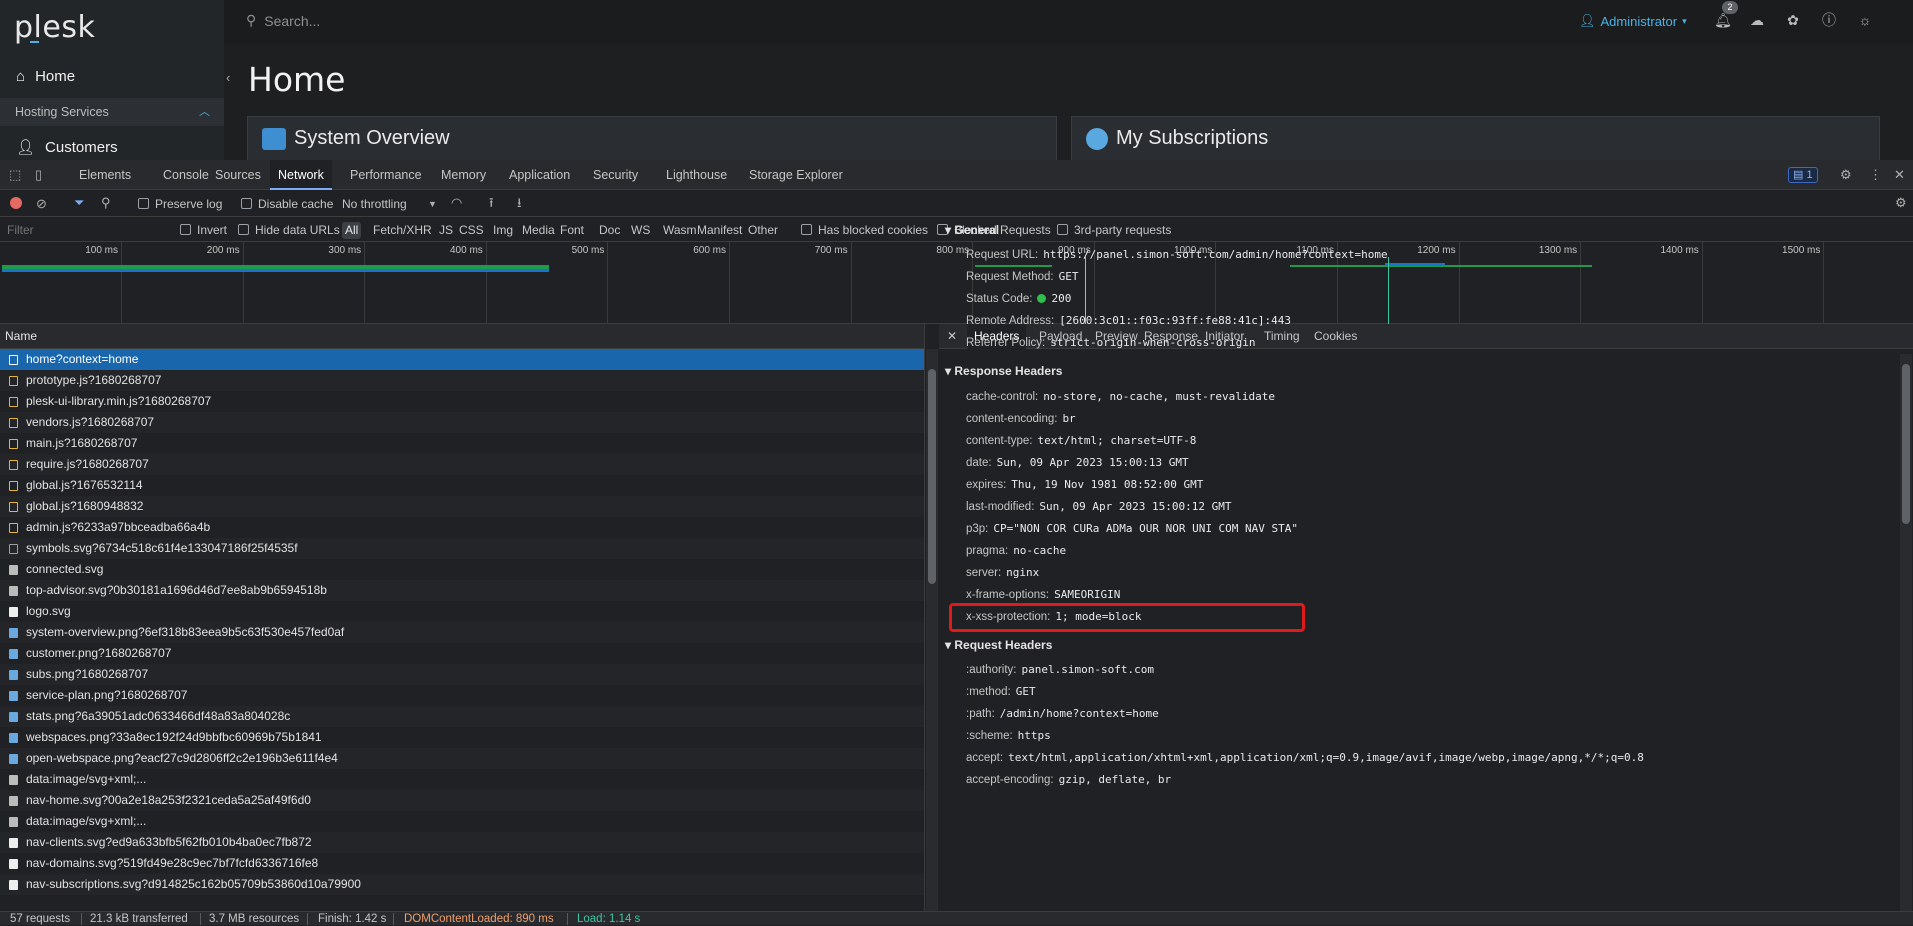 This screenshot has height=926, width=1913. I want to click on request-row: plesk-ui-library.min.js?1680268707, so click(462, 401).